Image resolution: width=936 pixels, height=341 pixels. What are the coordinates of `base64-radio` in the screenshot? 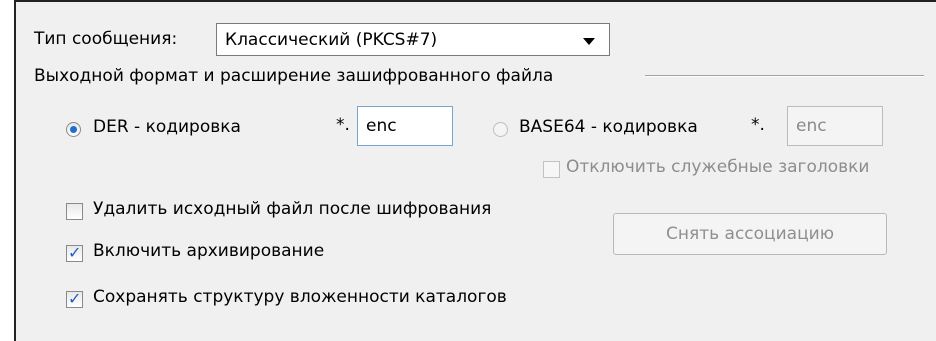 It's located at (500, 129).